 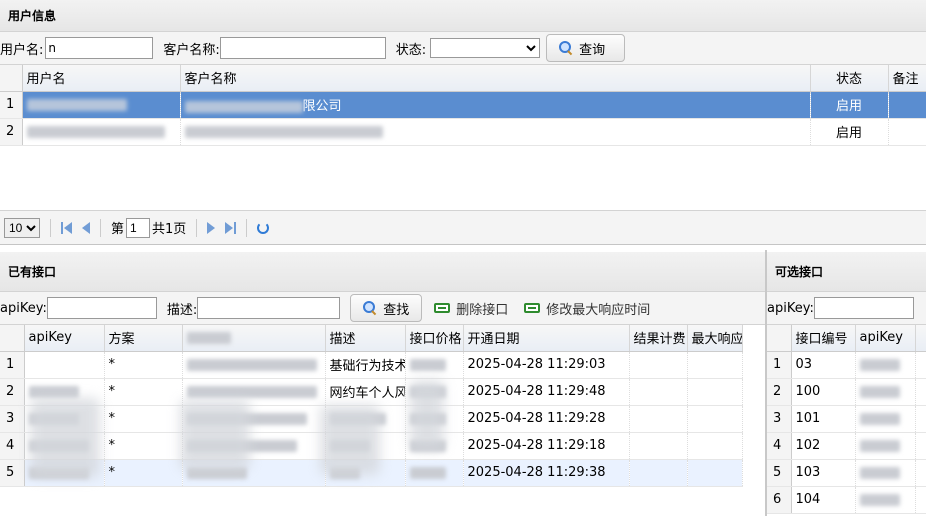 I want to click on table-row: 2 启用, so click(x=463, y=132).